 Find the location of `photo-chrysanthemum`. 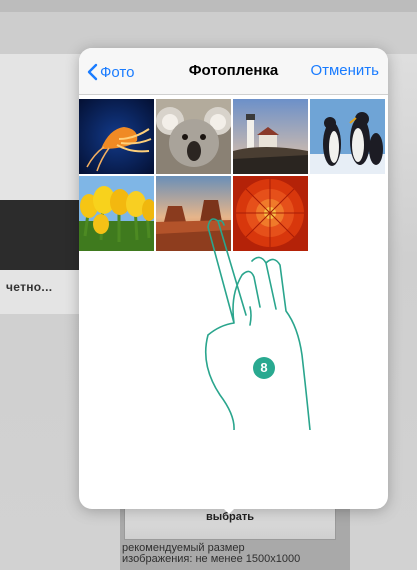

photo-chrysanthemum is located at coordinates (270, 213).